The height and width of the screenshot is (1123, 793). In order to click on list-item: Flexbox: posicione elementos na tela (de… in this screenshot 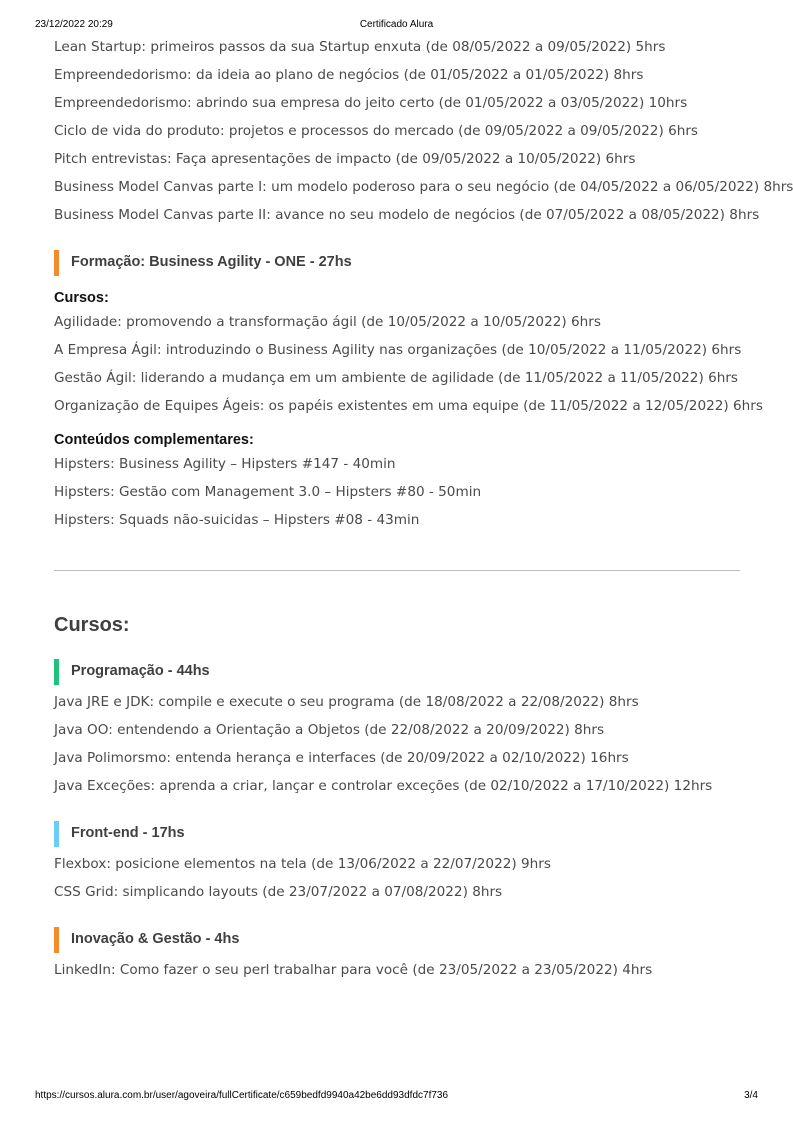, I will do `click(302, 864)`.